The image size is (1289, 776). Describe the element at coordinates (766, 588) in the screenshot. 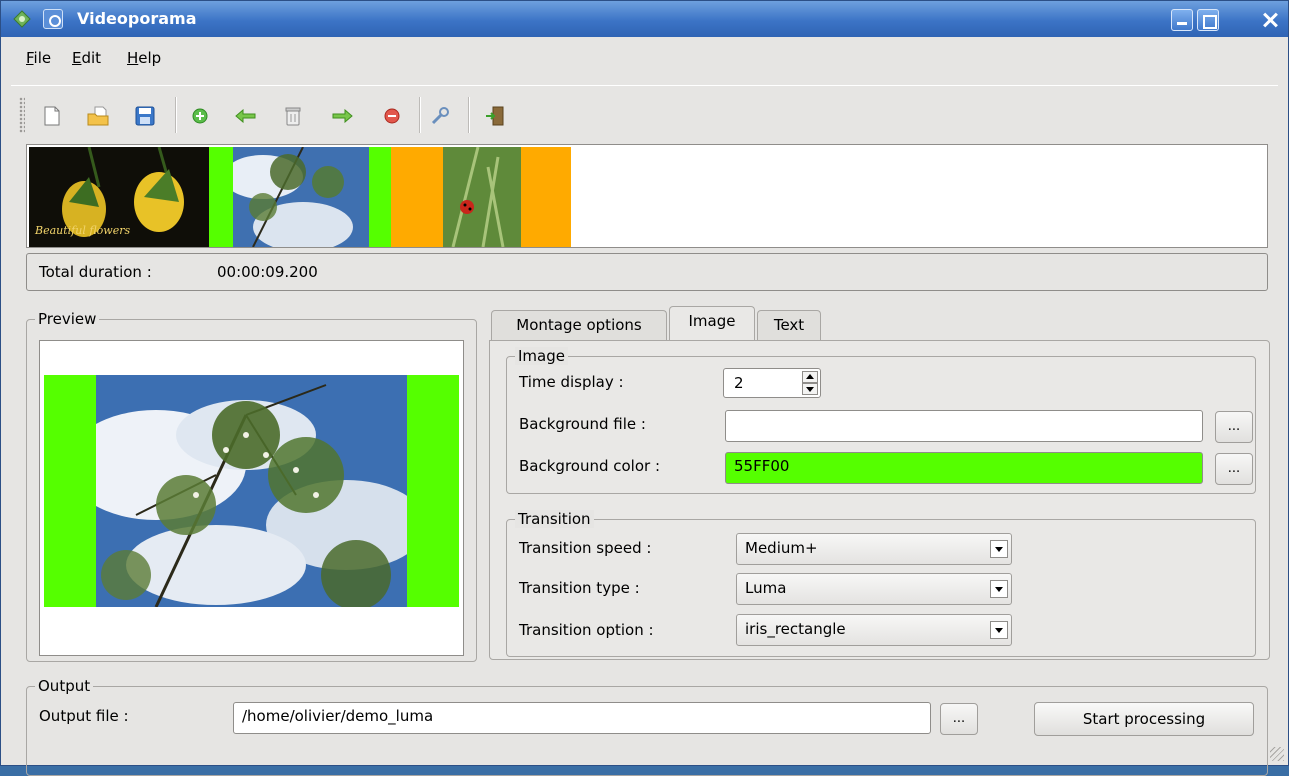

I see `transition-type-value: Luma` at that location.